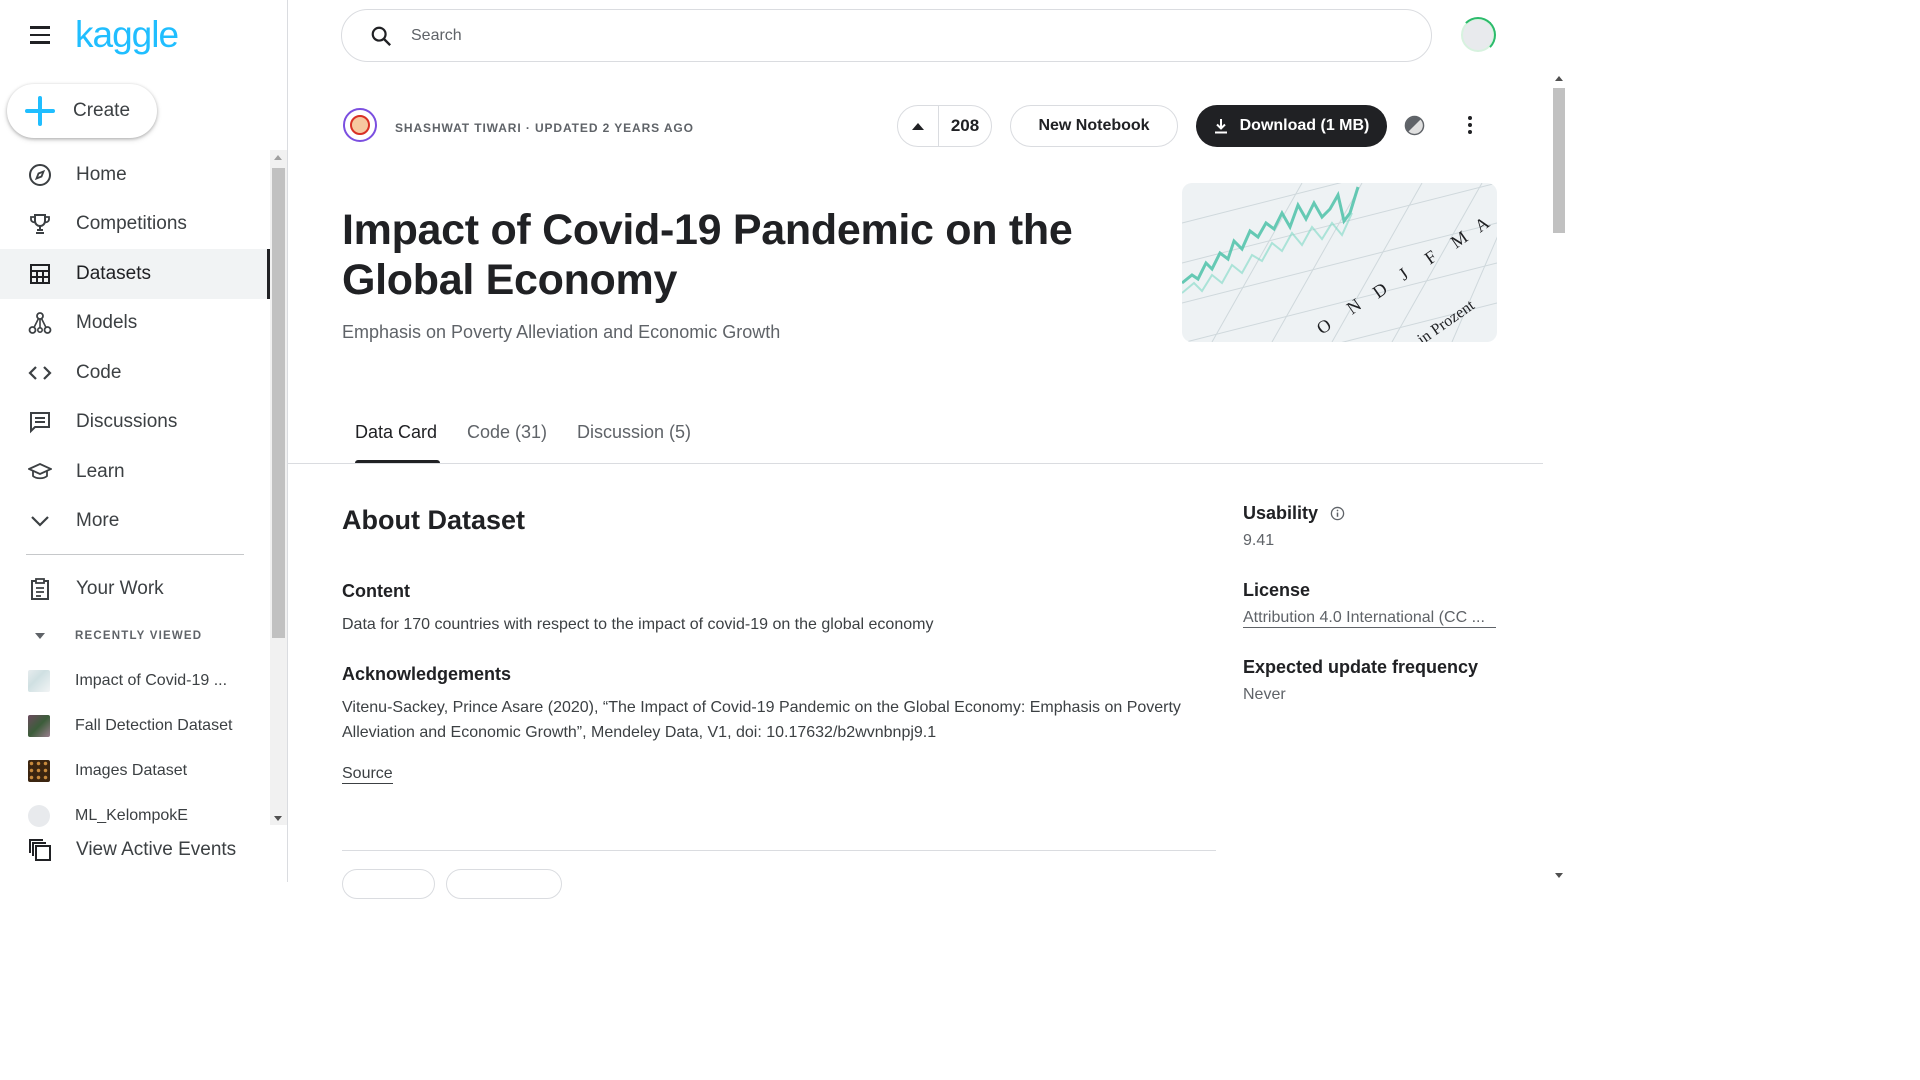 This screenshot has width=1920, height=1080. Describe the element at coordinates (367, 774) in the screenshot. I see `source-link: Source` at that location.